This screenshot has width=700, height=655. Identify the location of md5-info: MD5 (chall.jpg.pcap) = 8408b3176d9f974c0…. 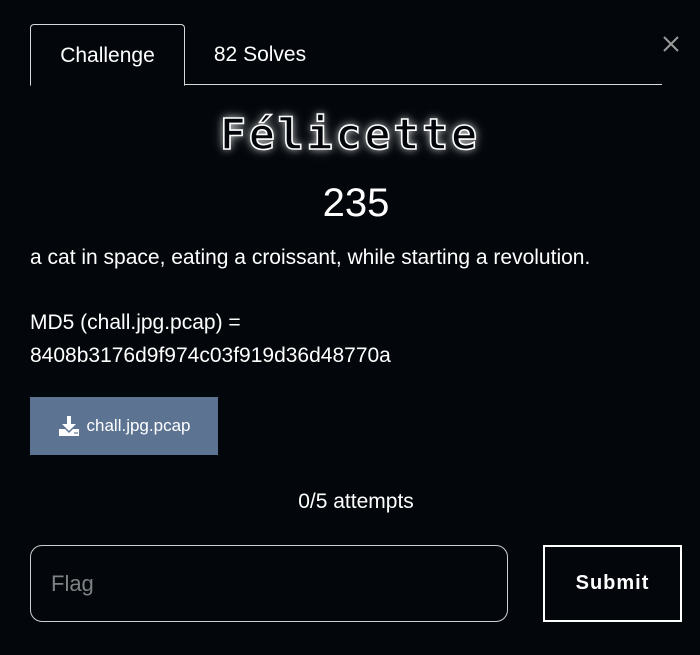
(355, 339).